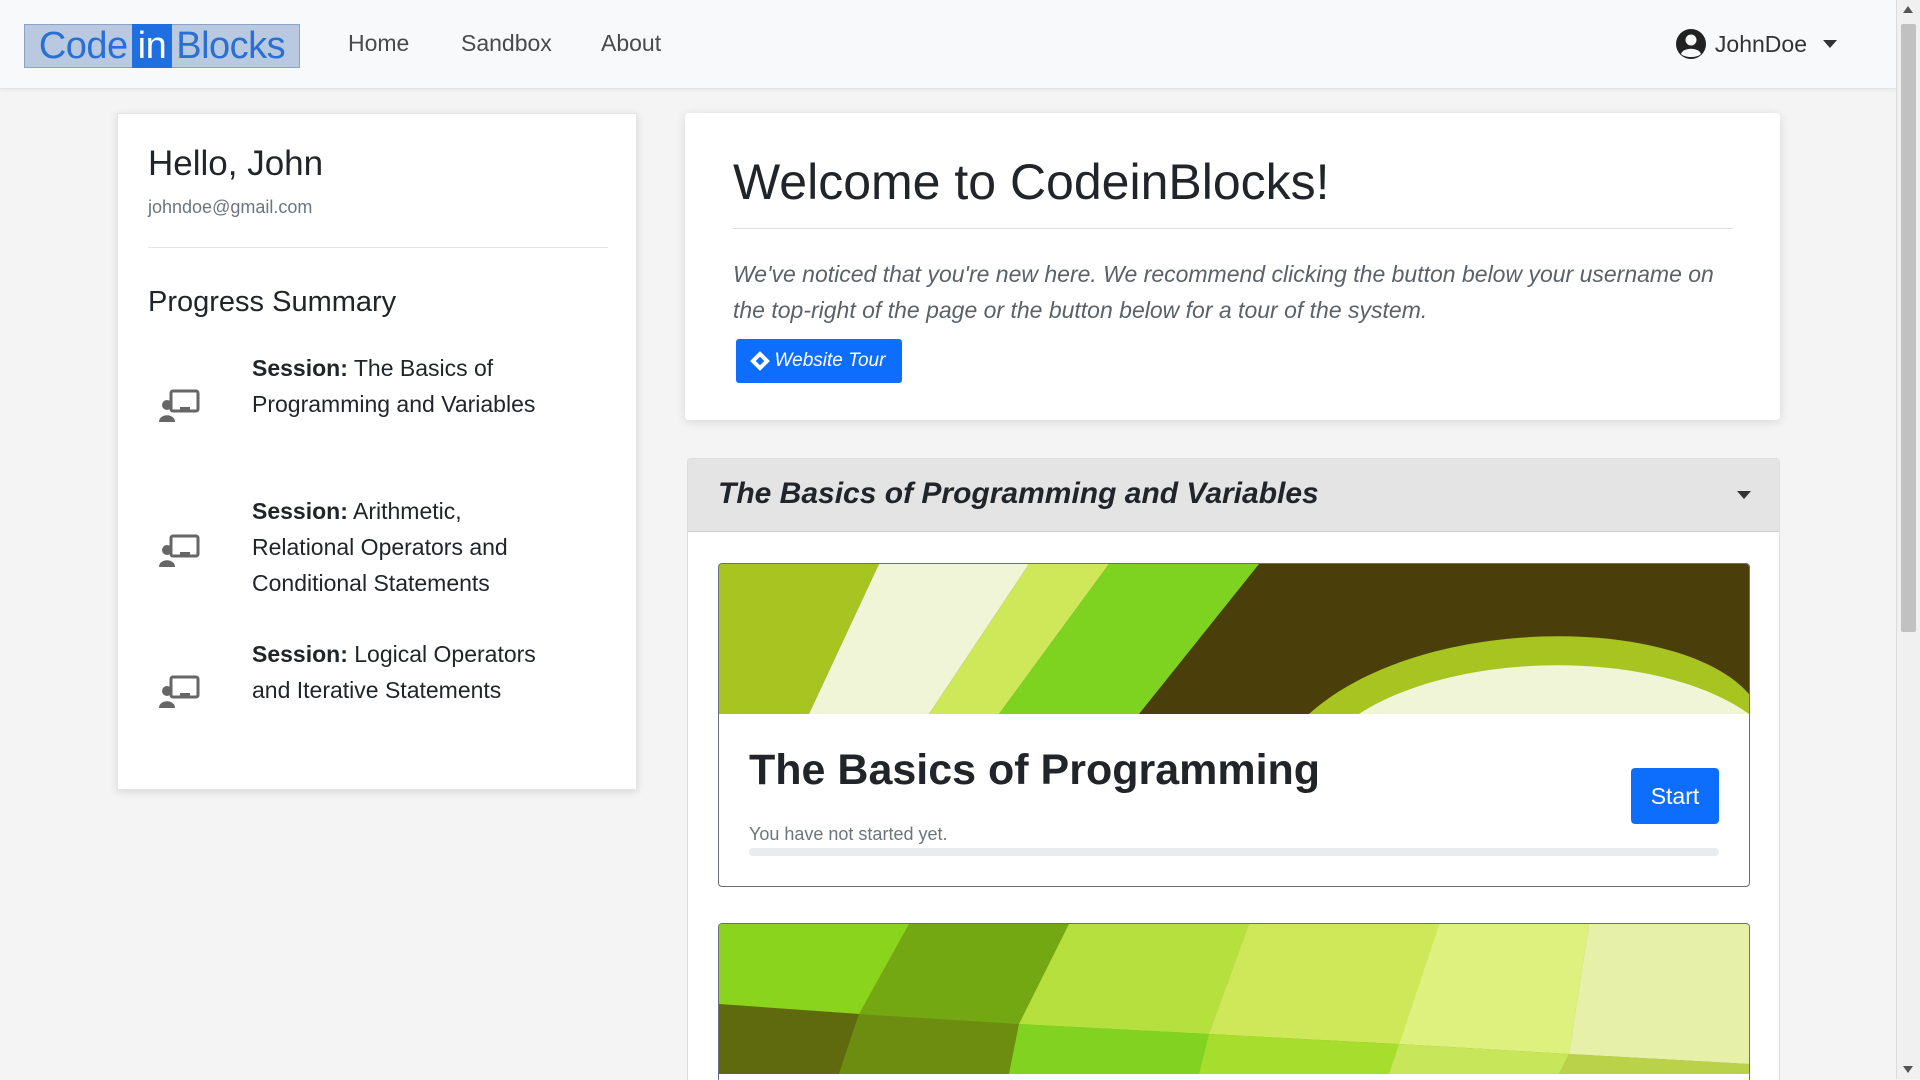 The image size is (1920, 1080). What do you see at coordinates (1018, 493) in the screenshot?
I see `accordion-title: The Basics of Programming and Variables` at bounding box center [1018, 493].